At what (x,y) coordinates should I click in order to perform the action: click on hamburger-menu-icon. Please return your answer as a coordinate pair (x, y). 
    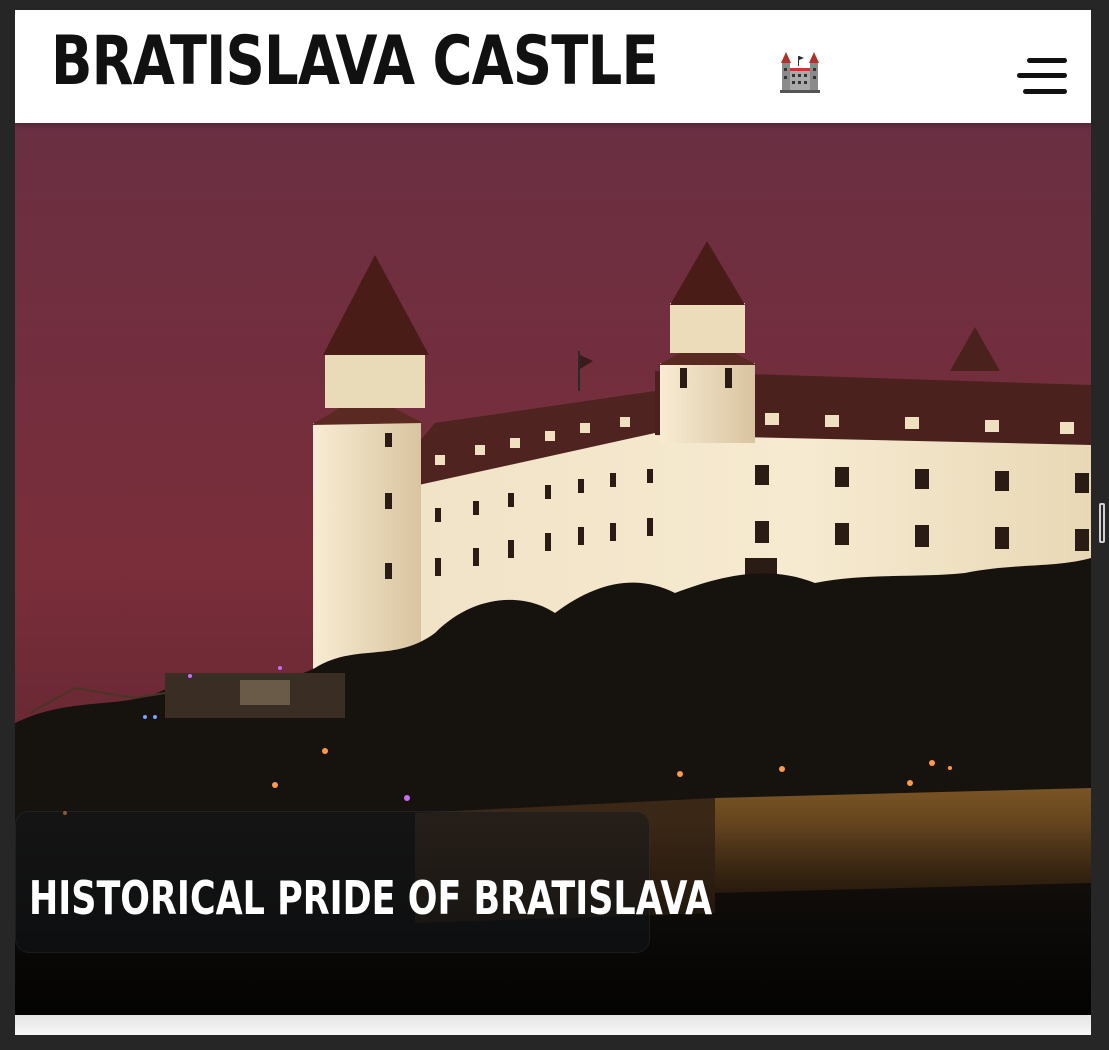
    Looking at the image, I should click on (1042, 76).